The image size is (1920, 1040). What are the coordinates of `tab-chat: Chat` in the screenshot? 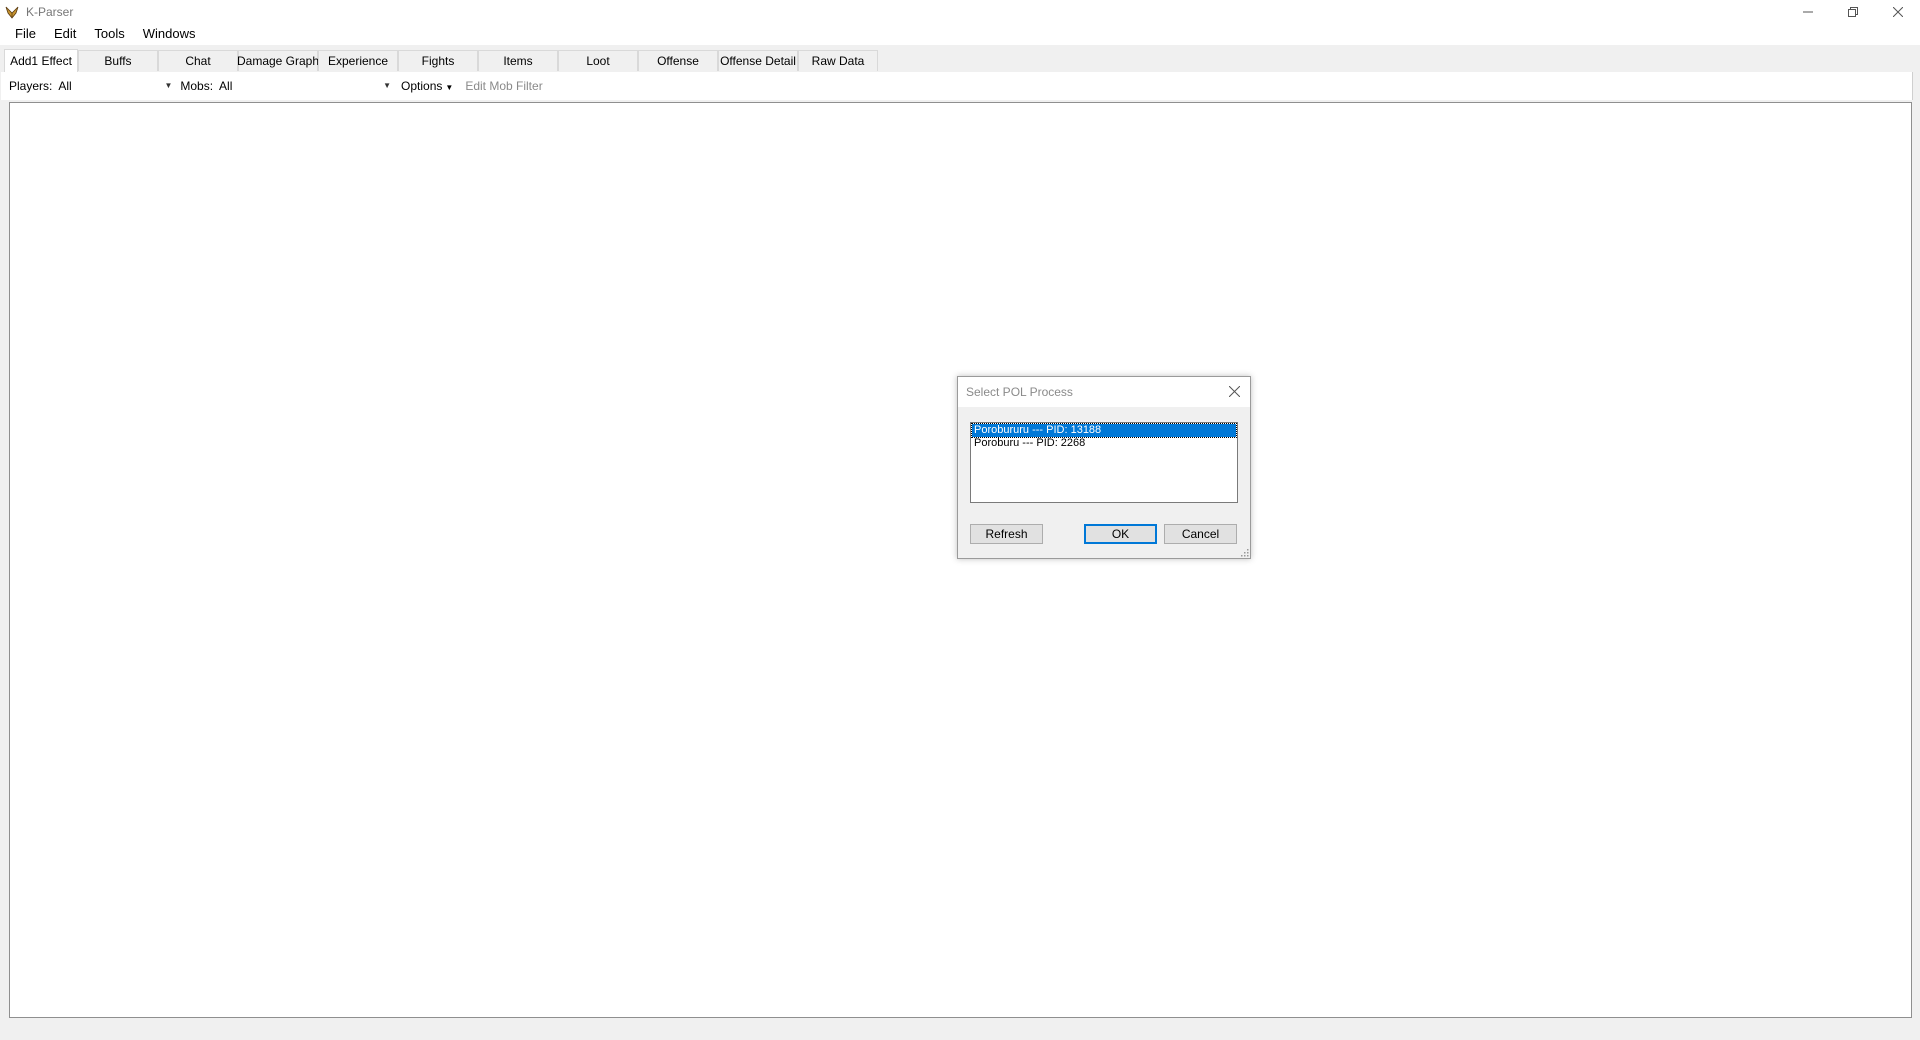 It's located at (198, 60).